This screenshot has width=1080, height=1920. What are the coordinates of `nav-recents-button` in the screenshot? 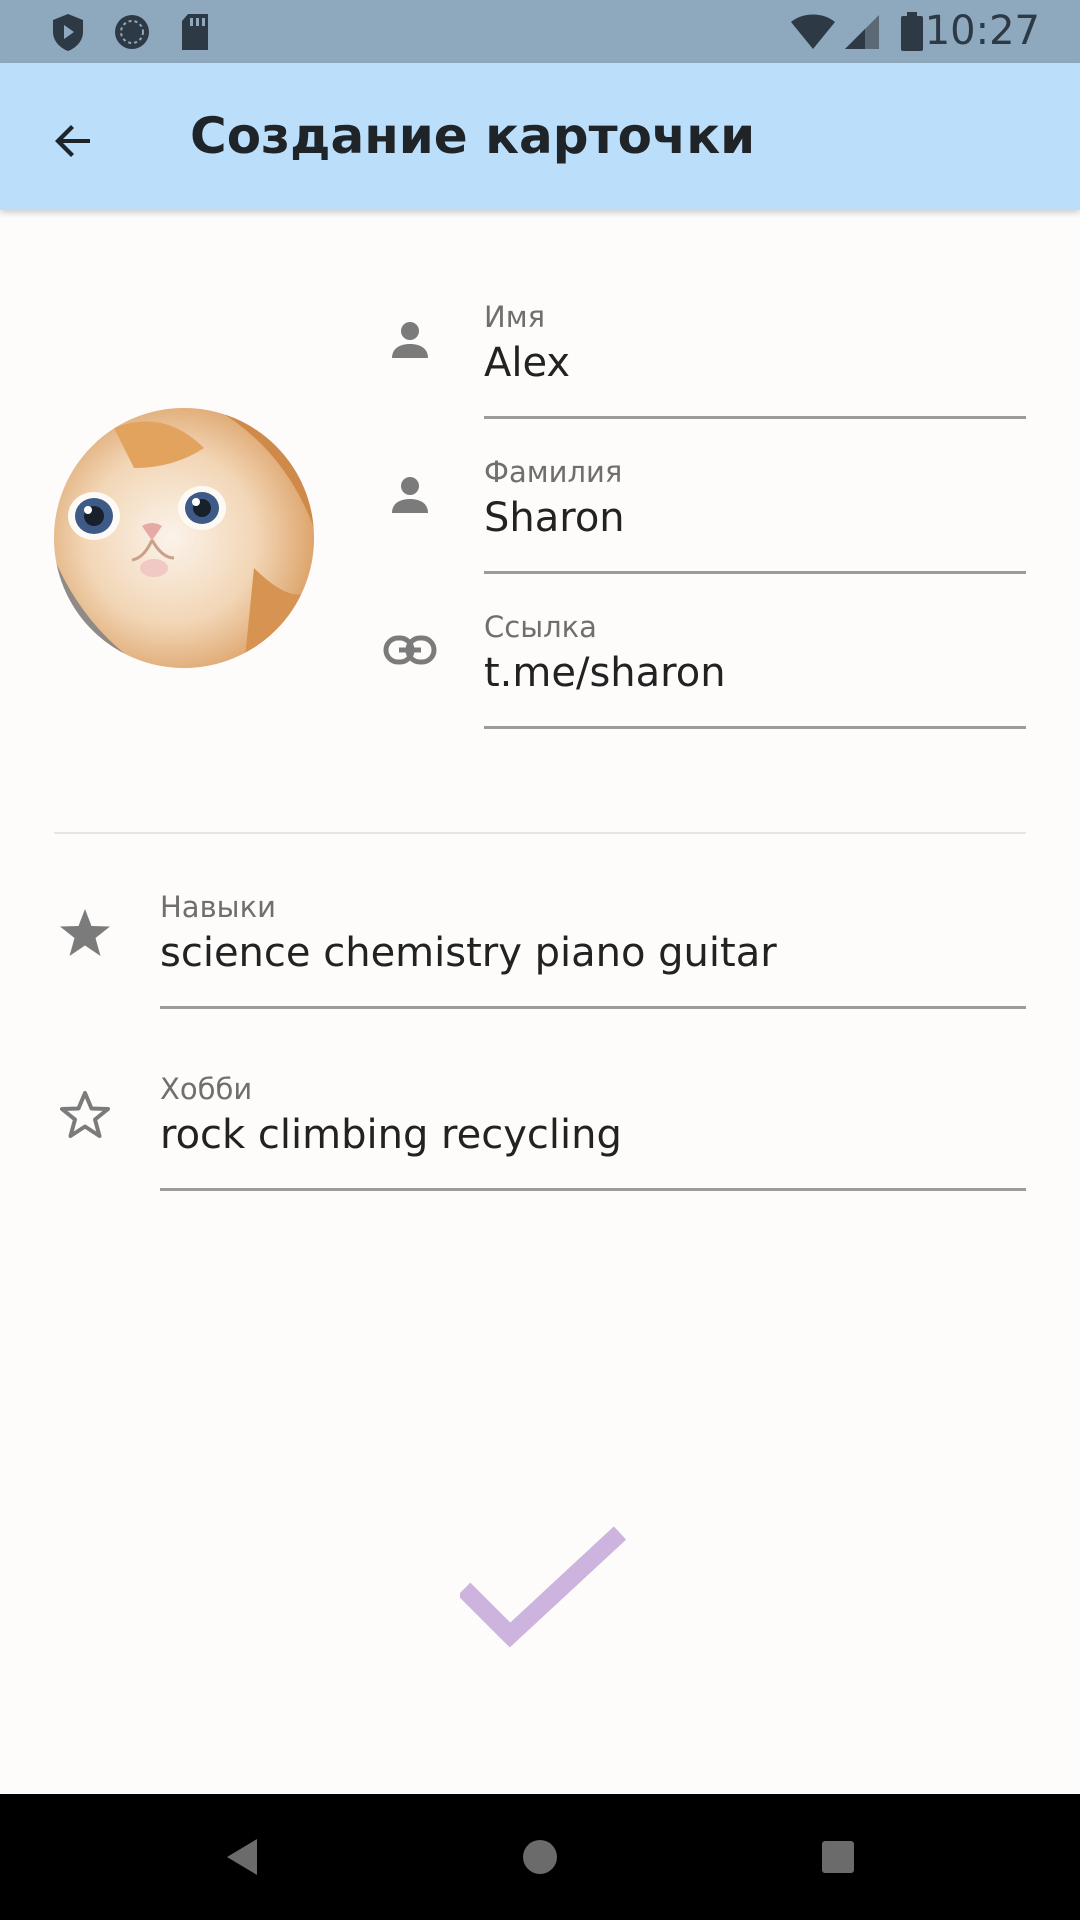 It's located at (838, 1857).